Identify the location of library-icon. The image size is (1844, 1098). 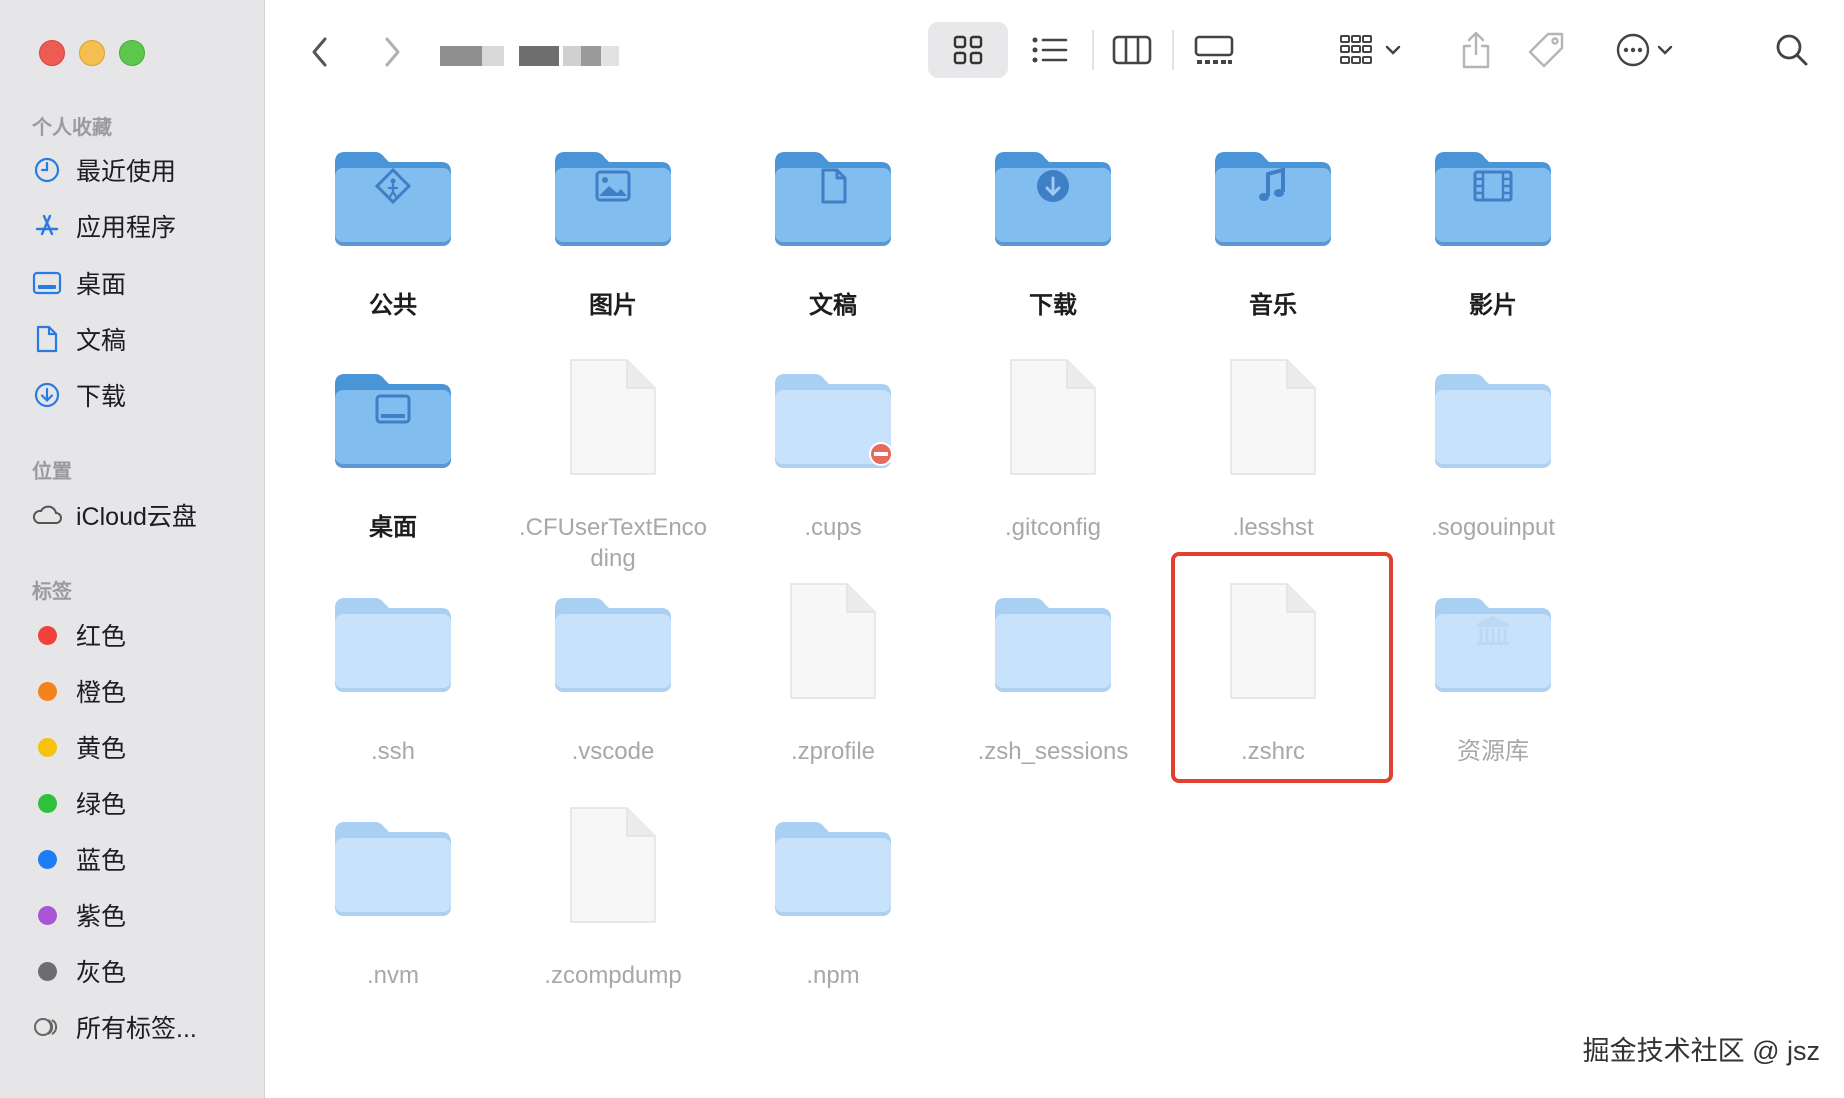
(1493, 648).